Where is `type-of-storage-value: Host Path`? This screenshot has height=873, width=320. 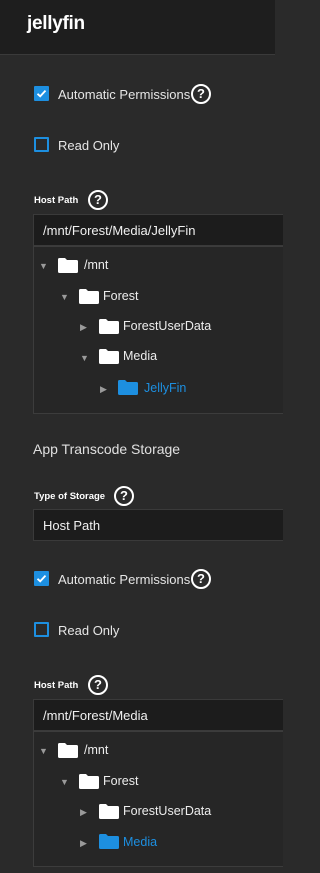 type-of-storage-value: Host Path is located at coordinates (72, 525).